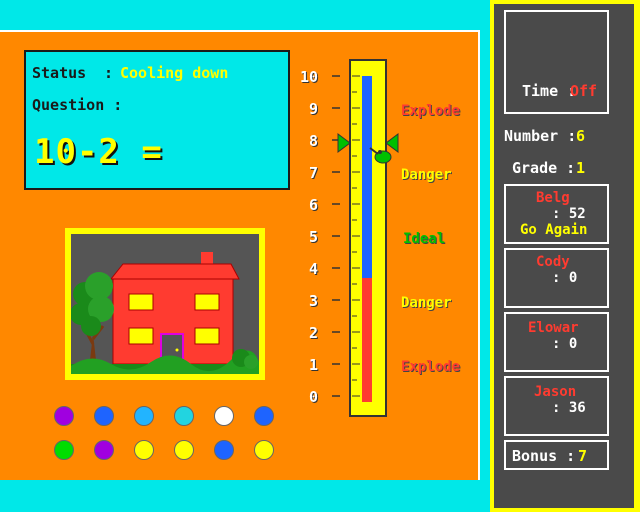  I want to click on zone-ideal: Ideal, so click(424, 239).